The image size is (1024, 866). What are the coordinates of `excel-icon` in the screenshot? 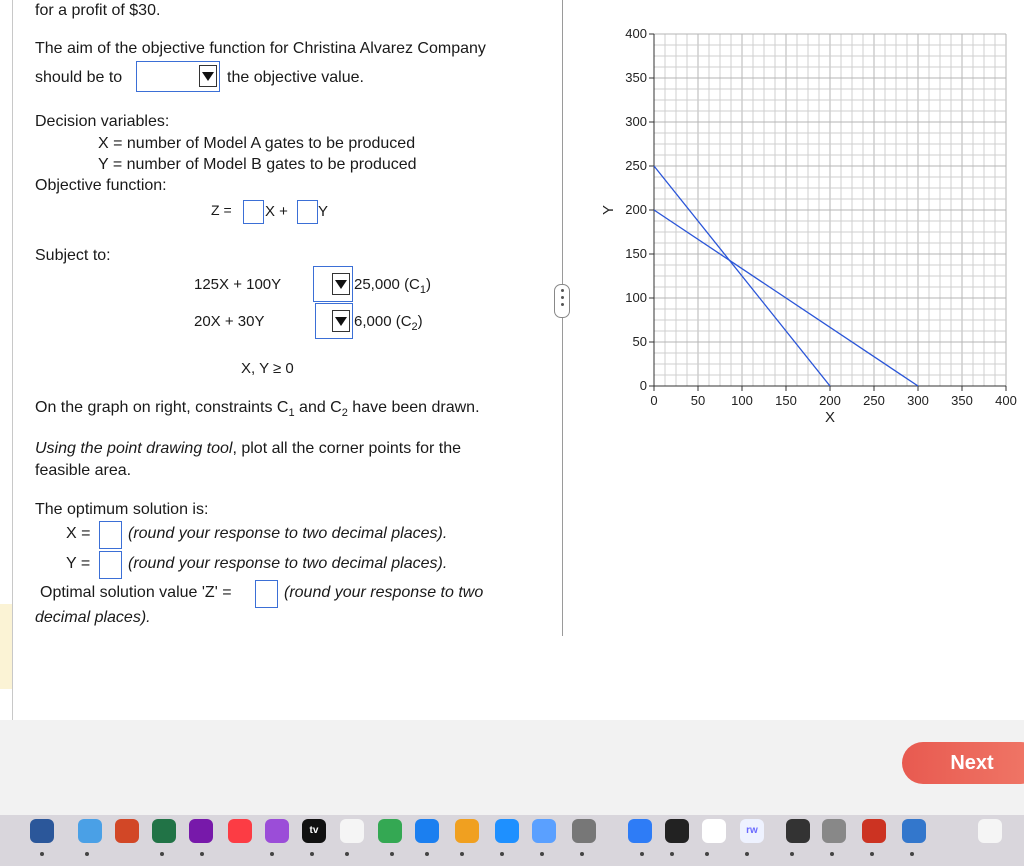 It's located at (164, 831).